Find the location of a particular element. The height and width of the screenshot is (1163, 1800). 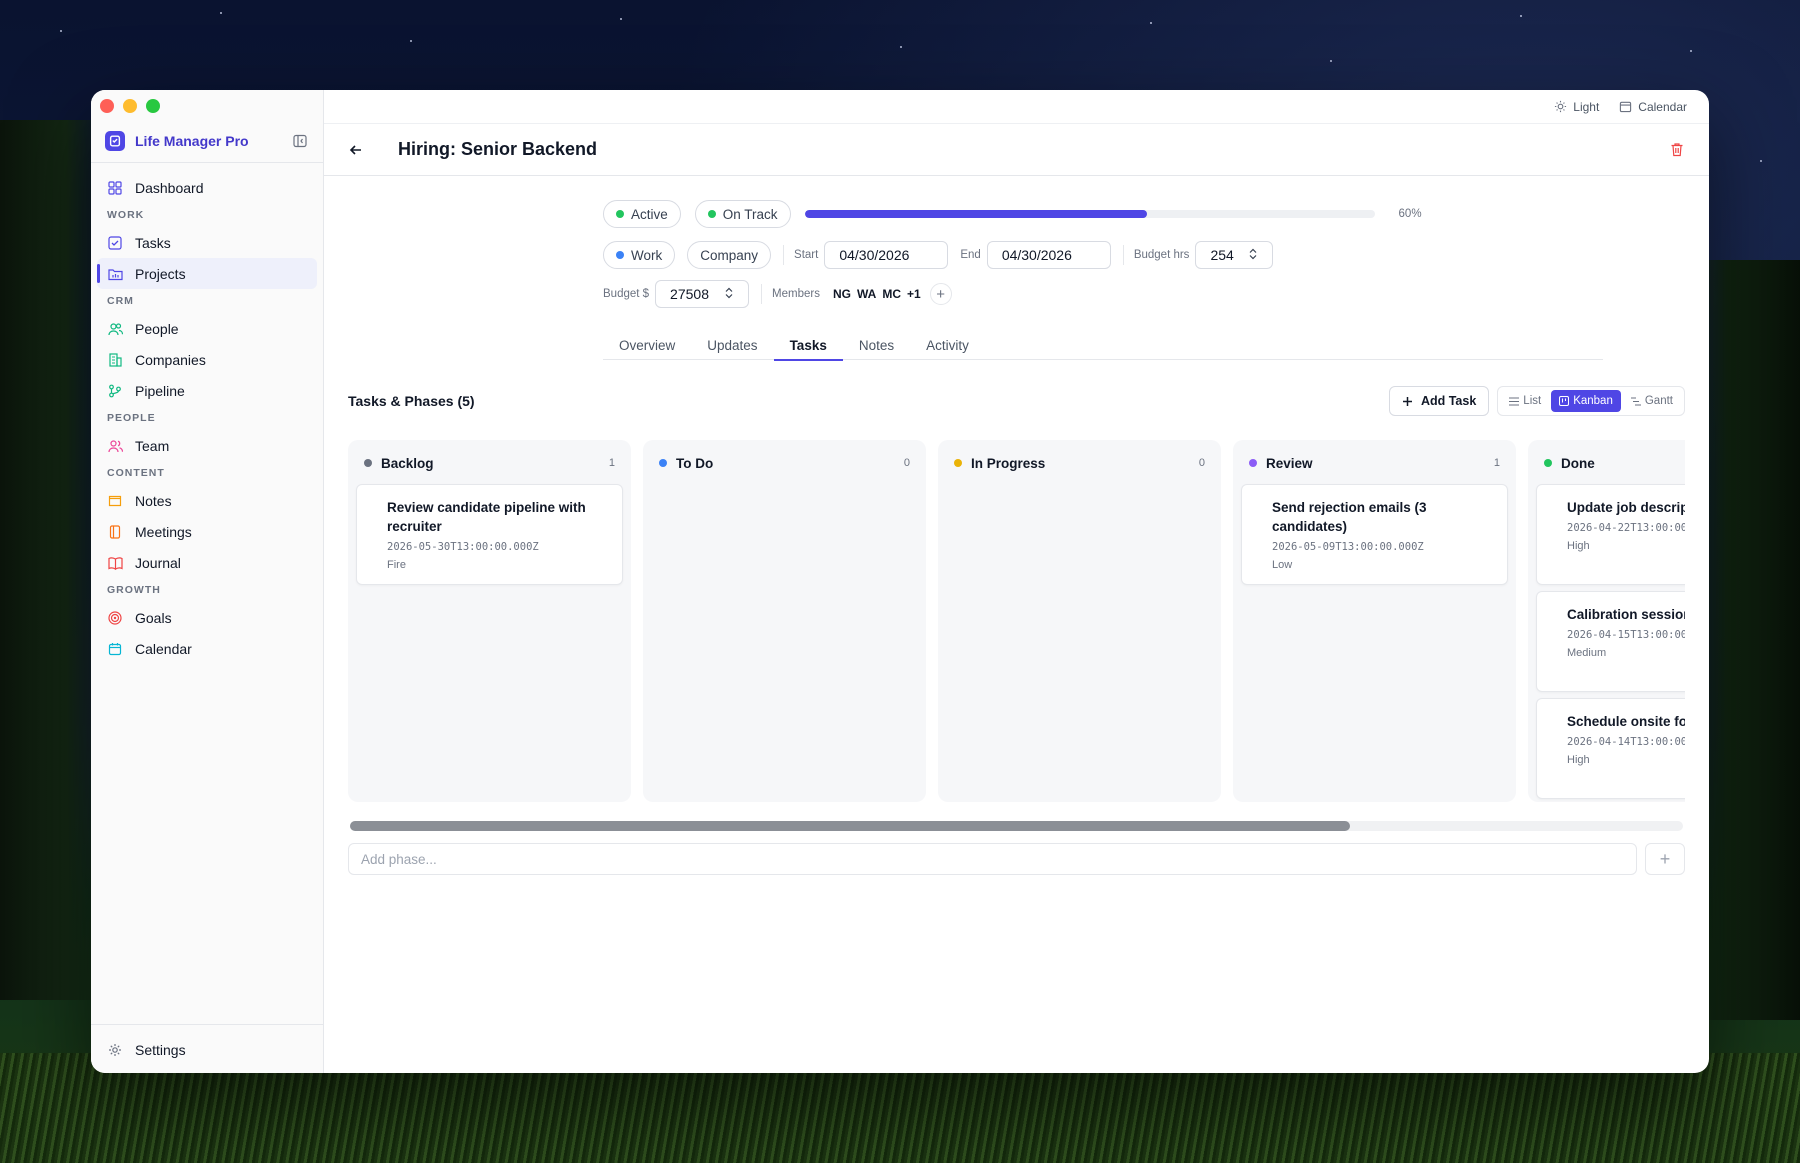

sidebar-item-team: Team is located at coordinates (207, 445).